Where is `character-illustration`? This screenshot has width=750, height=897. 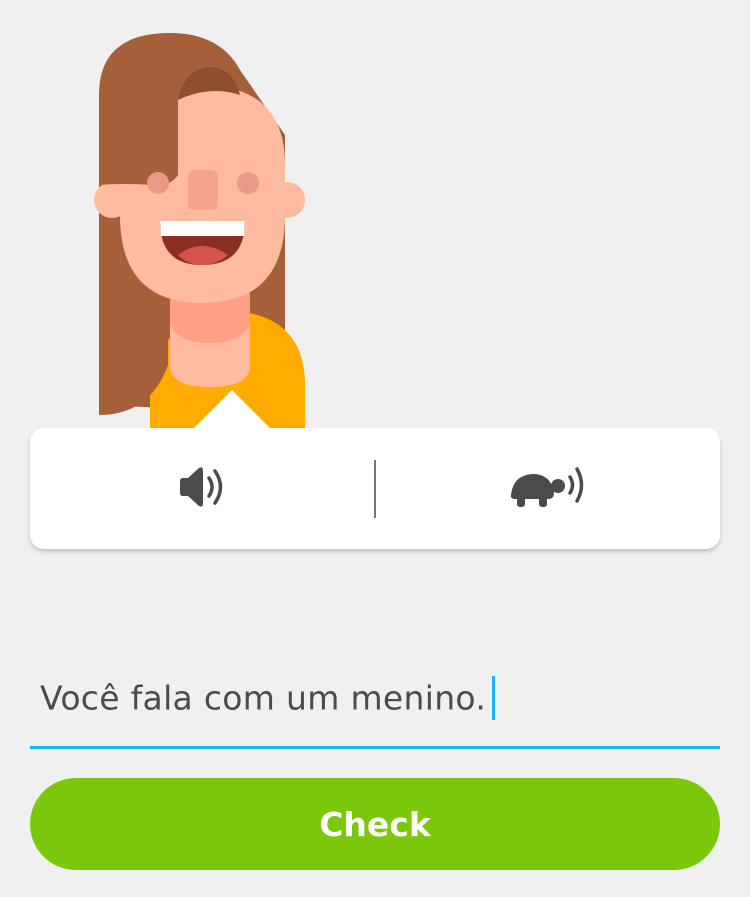
character-illustration is located at coordinates (205, 227).